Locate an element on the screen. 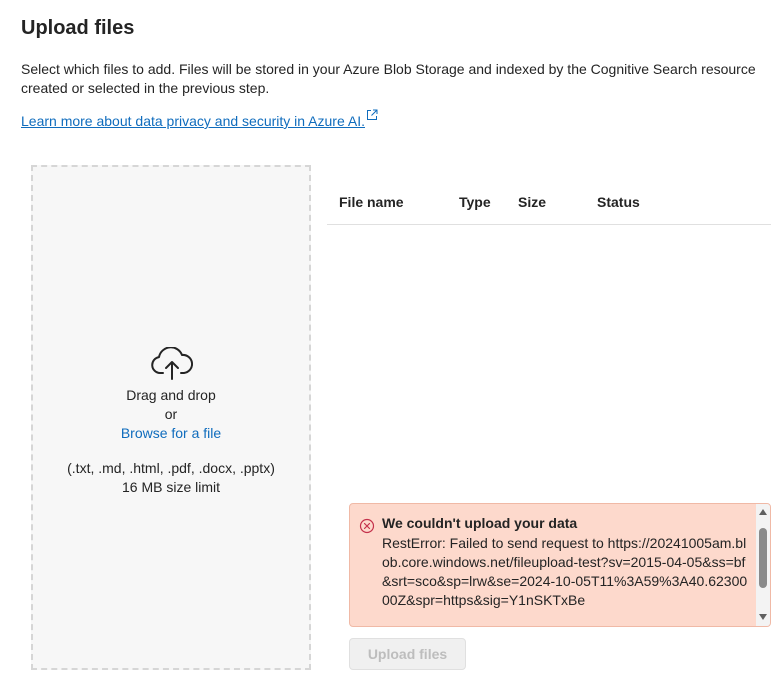 This screenshot has height=685, width=776. scroll-down-arrow-icon is located at coordinates (763, 617).